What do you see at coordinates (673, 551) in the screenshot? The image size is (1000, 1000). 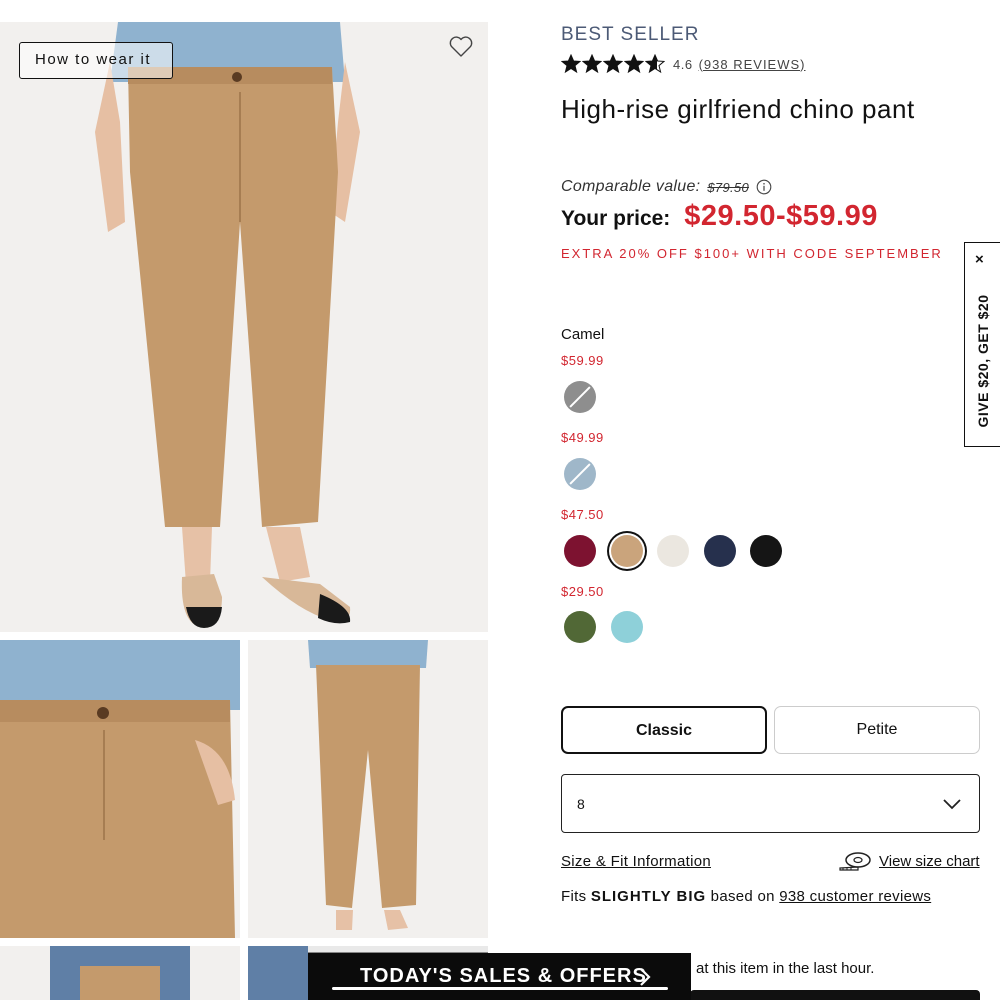 I see `swatch-ivory` at bounding box center [673, 551].